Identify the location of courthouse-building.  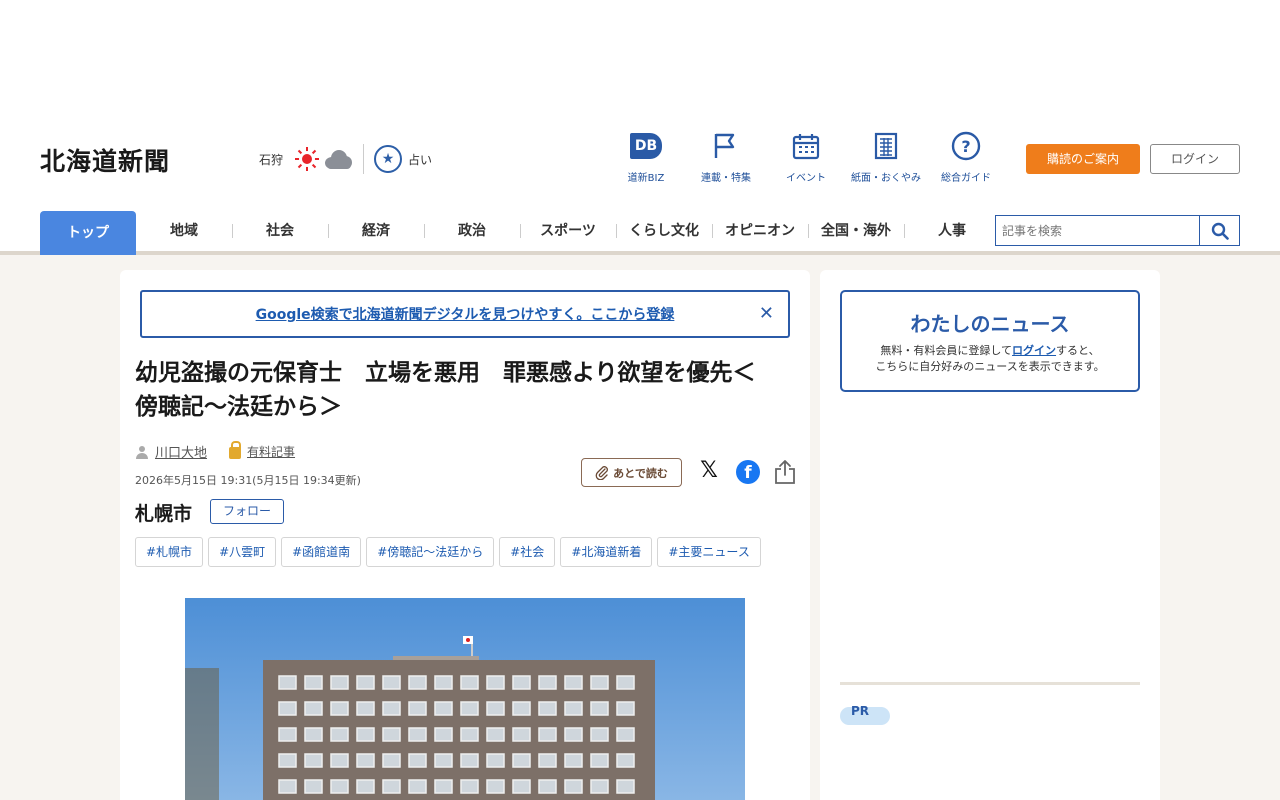
(459, 730).